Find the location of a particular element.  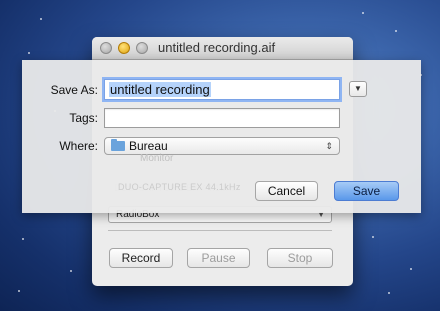

save-button: Save is located at coordinates (366, 191).